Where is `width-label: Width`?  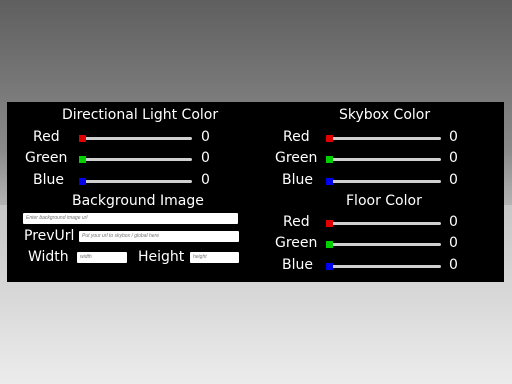
width-label: Width is located at coordinates (48, 257).